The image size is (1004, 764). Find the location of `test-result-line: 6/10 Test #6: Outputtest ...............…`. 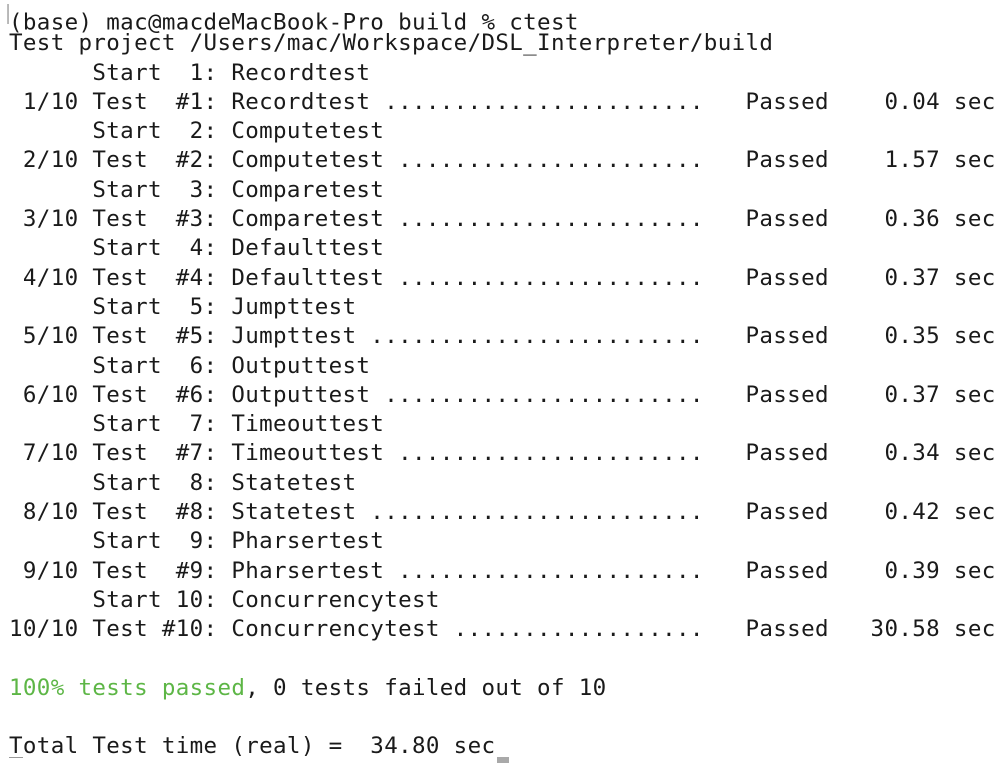

test-result-line: 6/10 Test #6: Outputtest ...............… is located at coordinates (502, 394).